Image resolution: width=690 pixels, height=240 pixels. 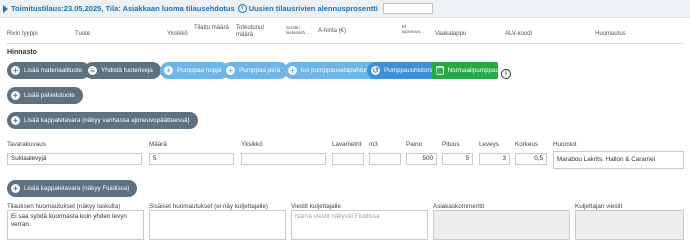 I want to click on col-scale: Vaakalappu, so click(x=451, y=34).